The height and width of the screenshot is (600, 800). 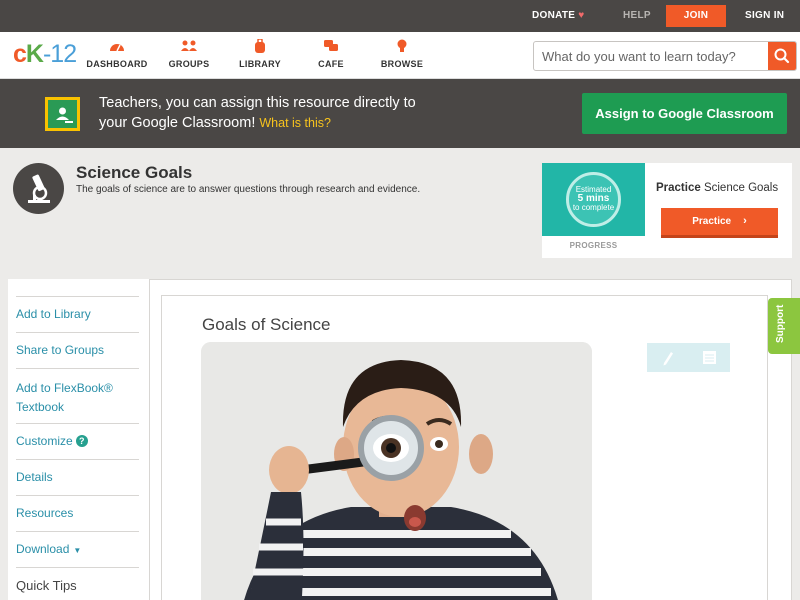 I want to click on search-button, so click(x=782, y=56).